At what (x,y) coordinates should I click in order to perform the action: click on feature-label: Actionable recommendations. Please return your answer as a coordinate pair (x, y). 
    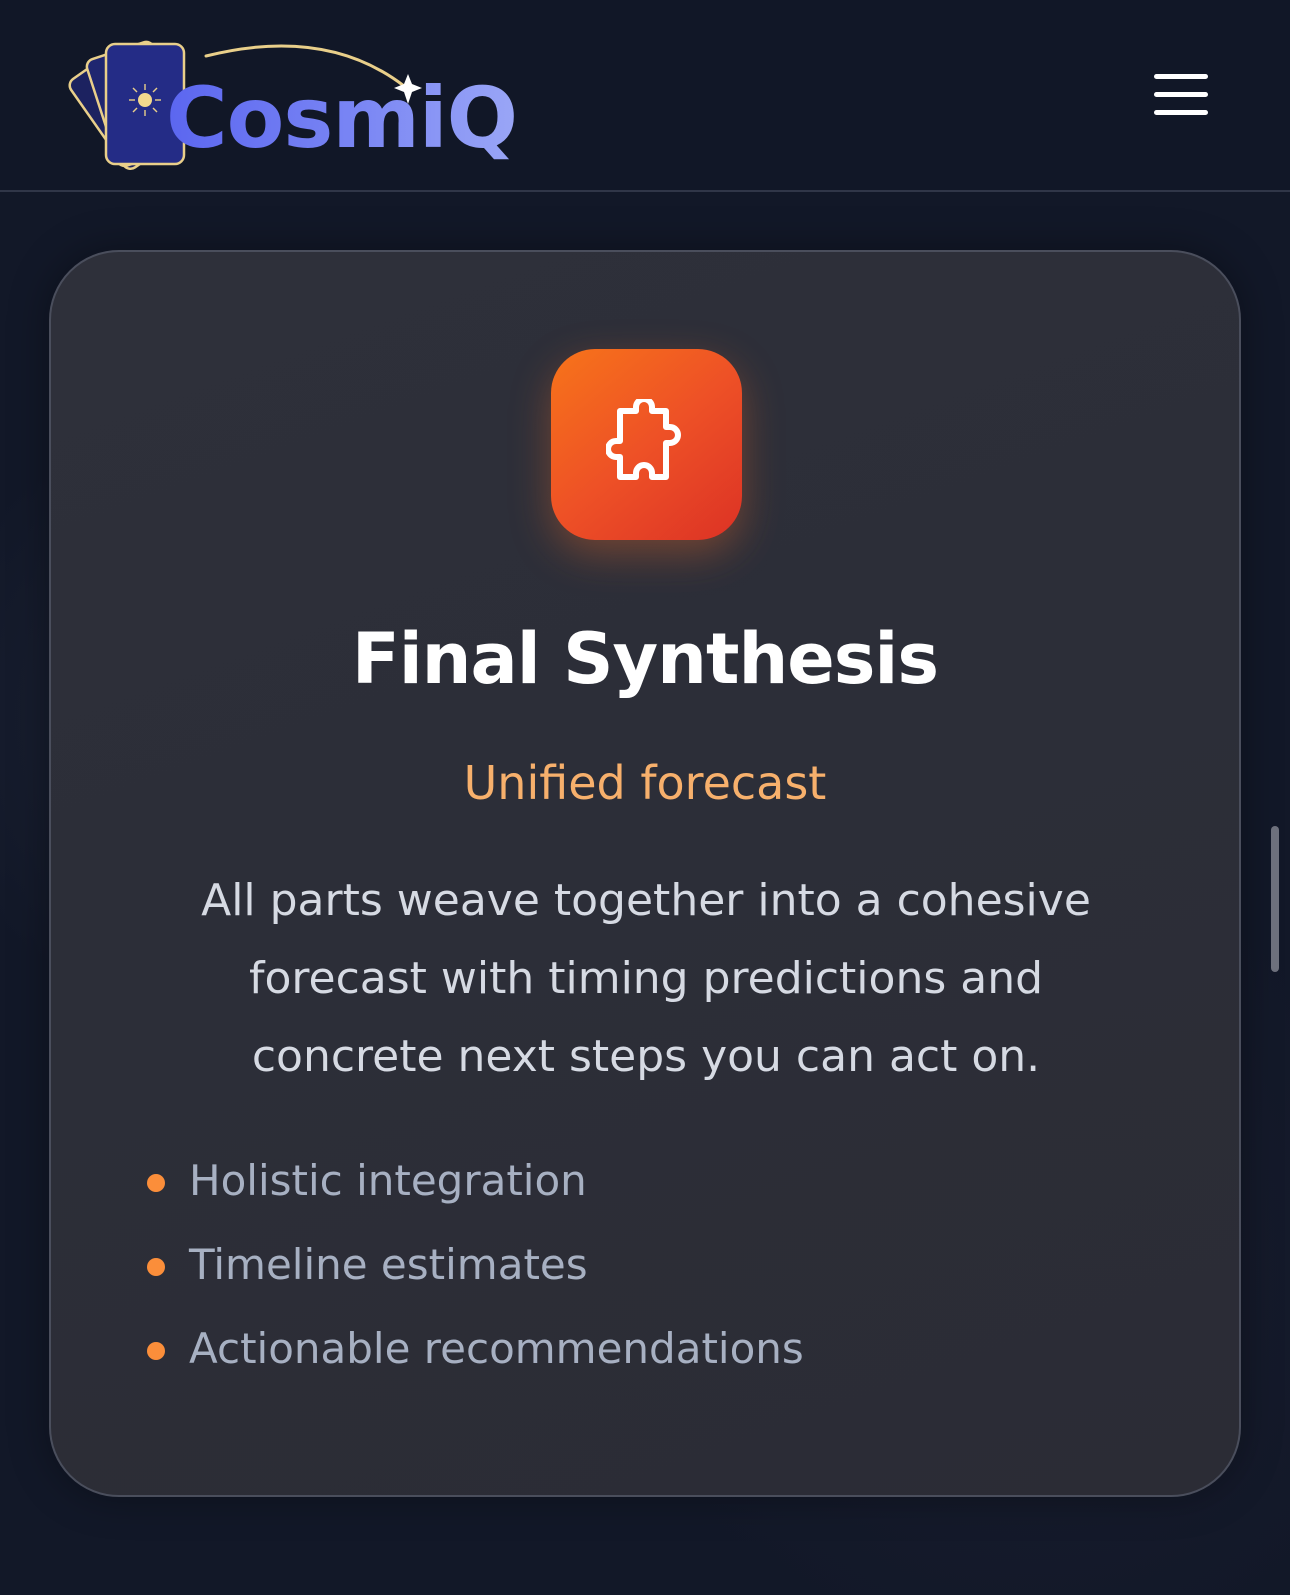
    Looking at the image, I should click on (496, 1348).